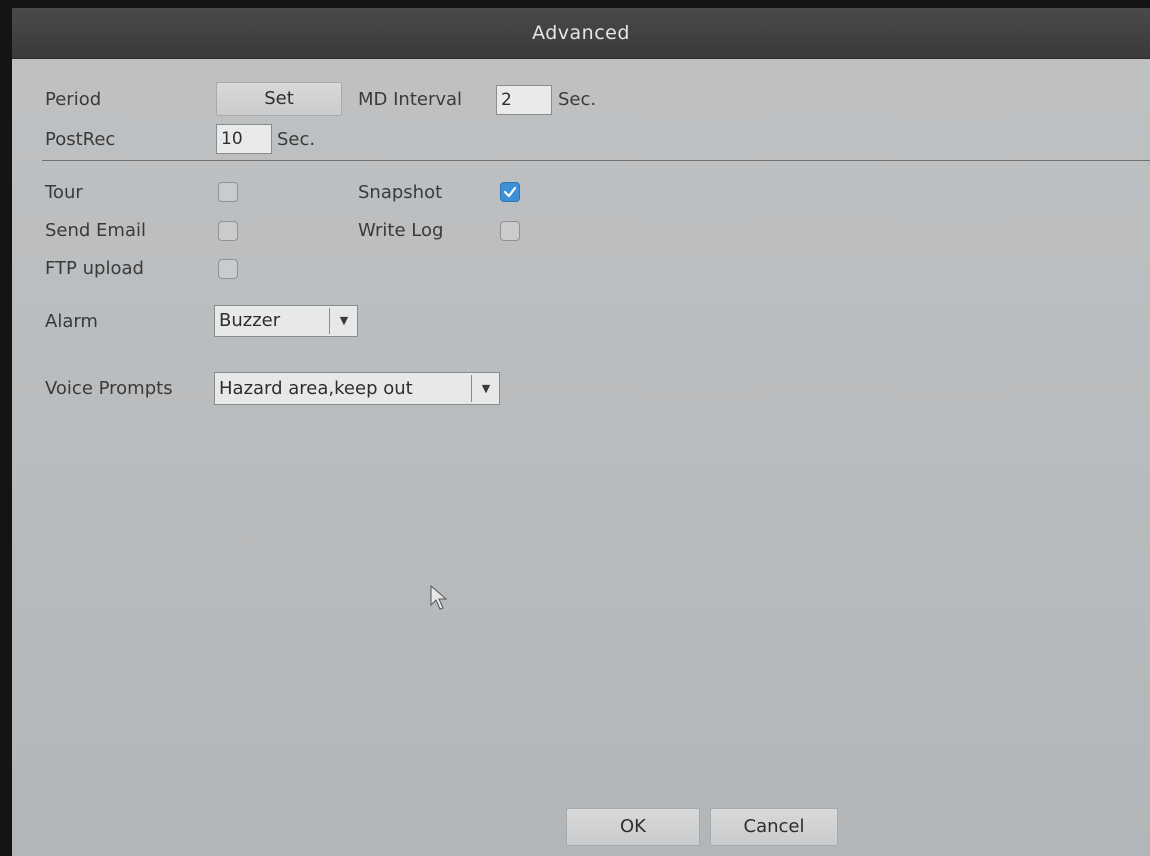  Describe the element at coordinates (633, 827) in the screenshot. I see `ok-button: OK` at that location.